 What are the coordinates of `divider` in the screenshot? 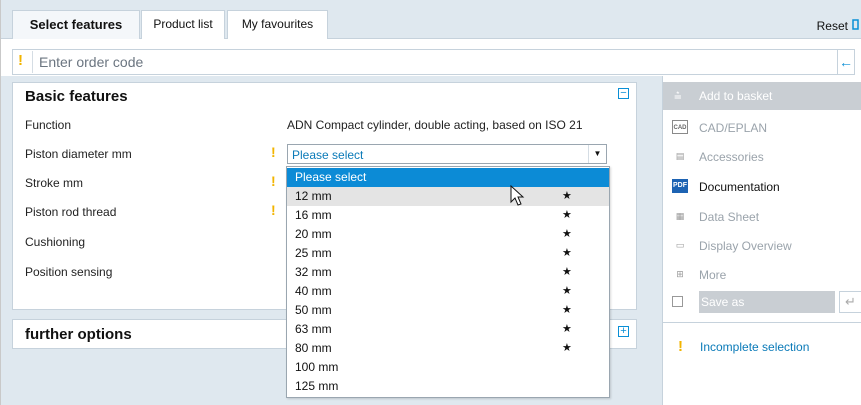 It's located at (762, 322).